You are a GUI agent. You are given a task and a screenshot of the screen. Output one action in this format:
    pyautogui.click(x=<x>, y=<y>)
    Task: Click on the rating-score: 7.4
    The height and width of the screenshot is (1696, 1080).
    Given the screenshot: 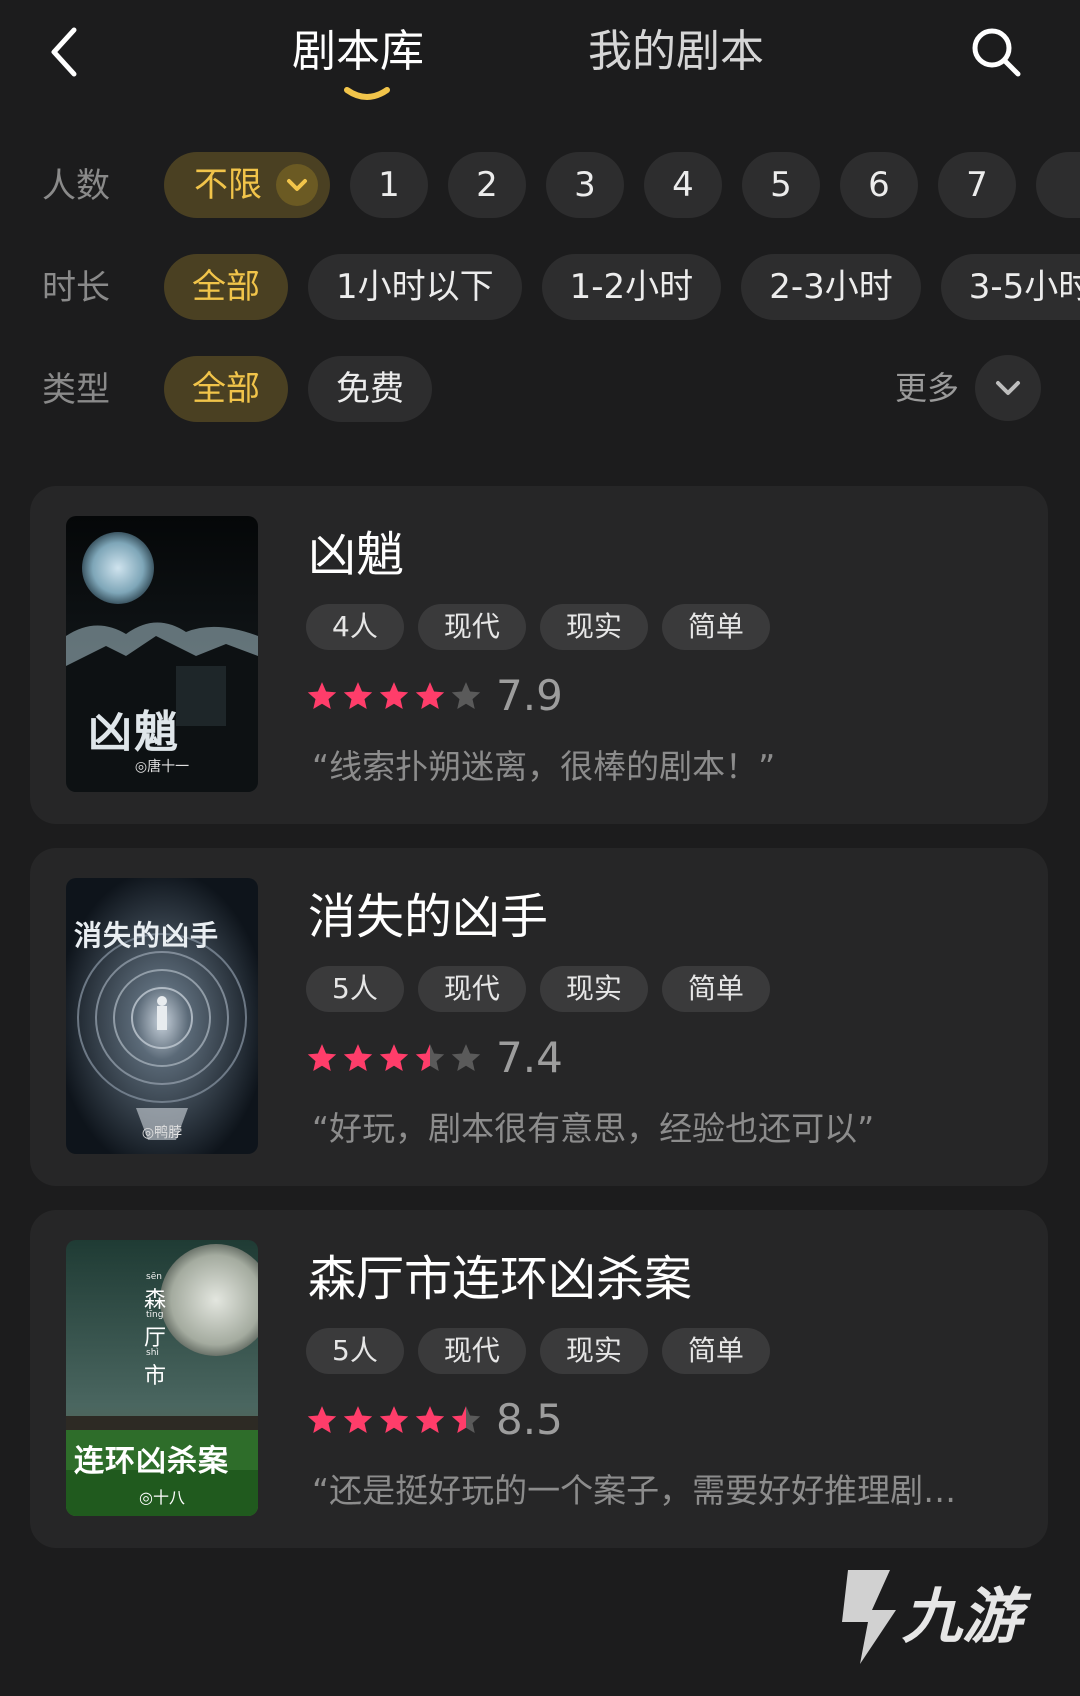 What is the action you would take?
    pyautogui.click(x=529, y=1057)
    